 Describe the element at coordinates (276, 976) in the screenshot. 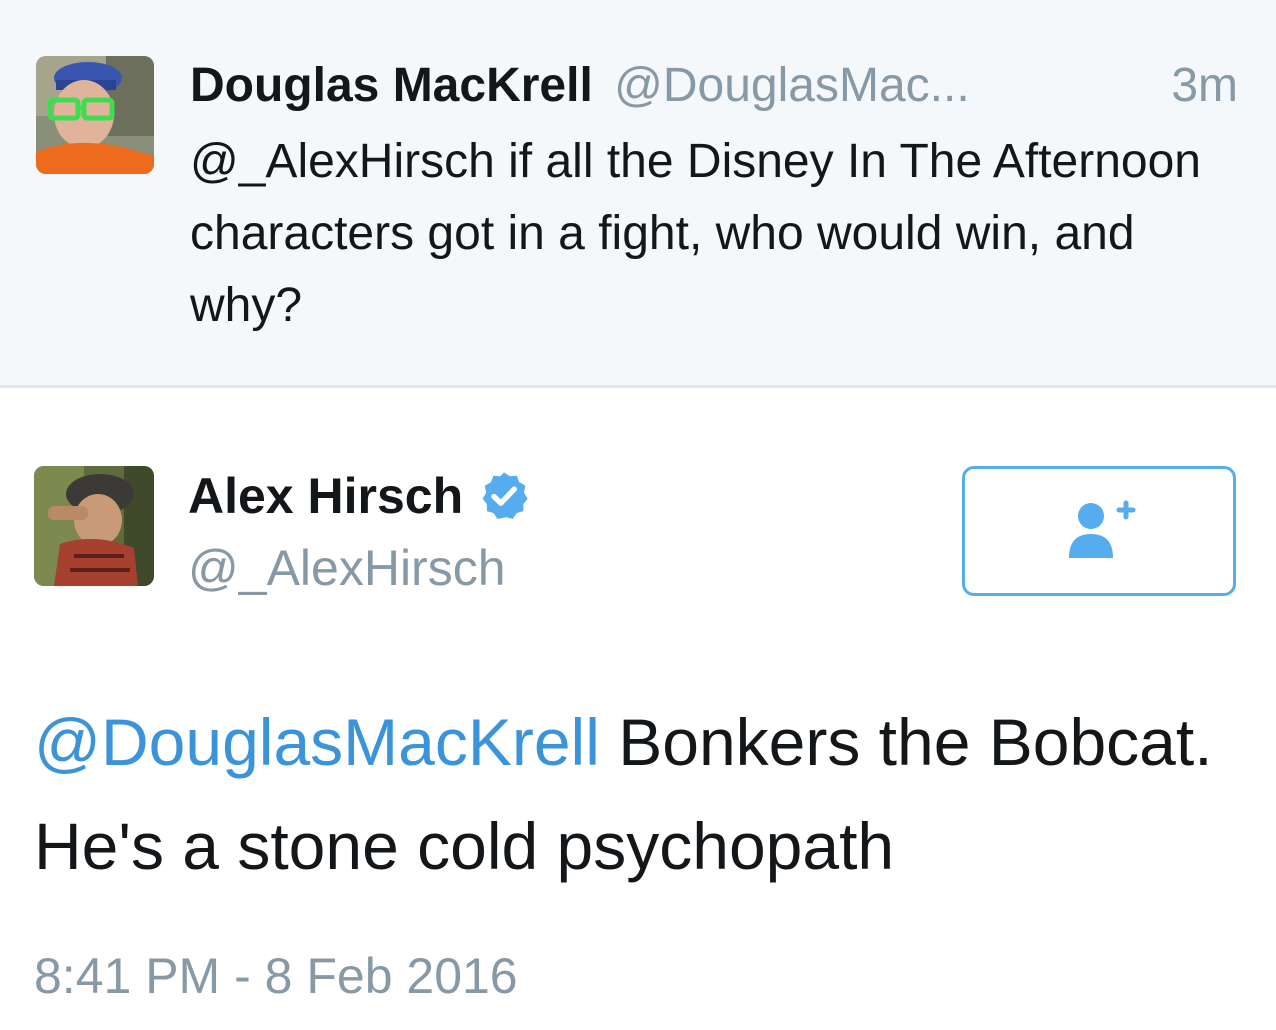

I see `main-tweet-timestamp: 8:41 PM - 8 Feb 2016` at that location.